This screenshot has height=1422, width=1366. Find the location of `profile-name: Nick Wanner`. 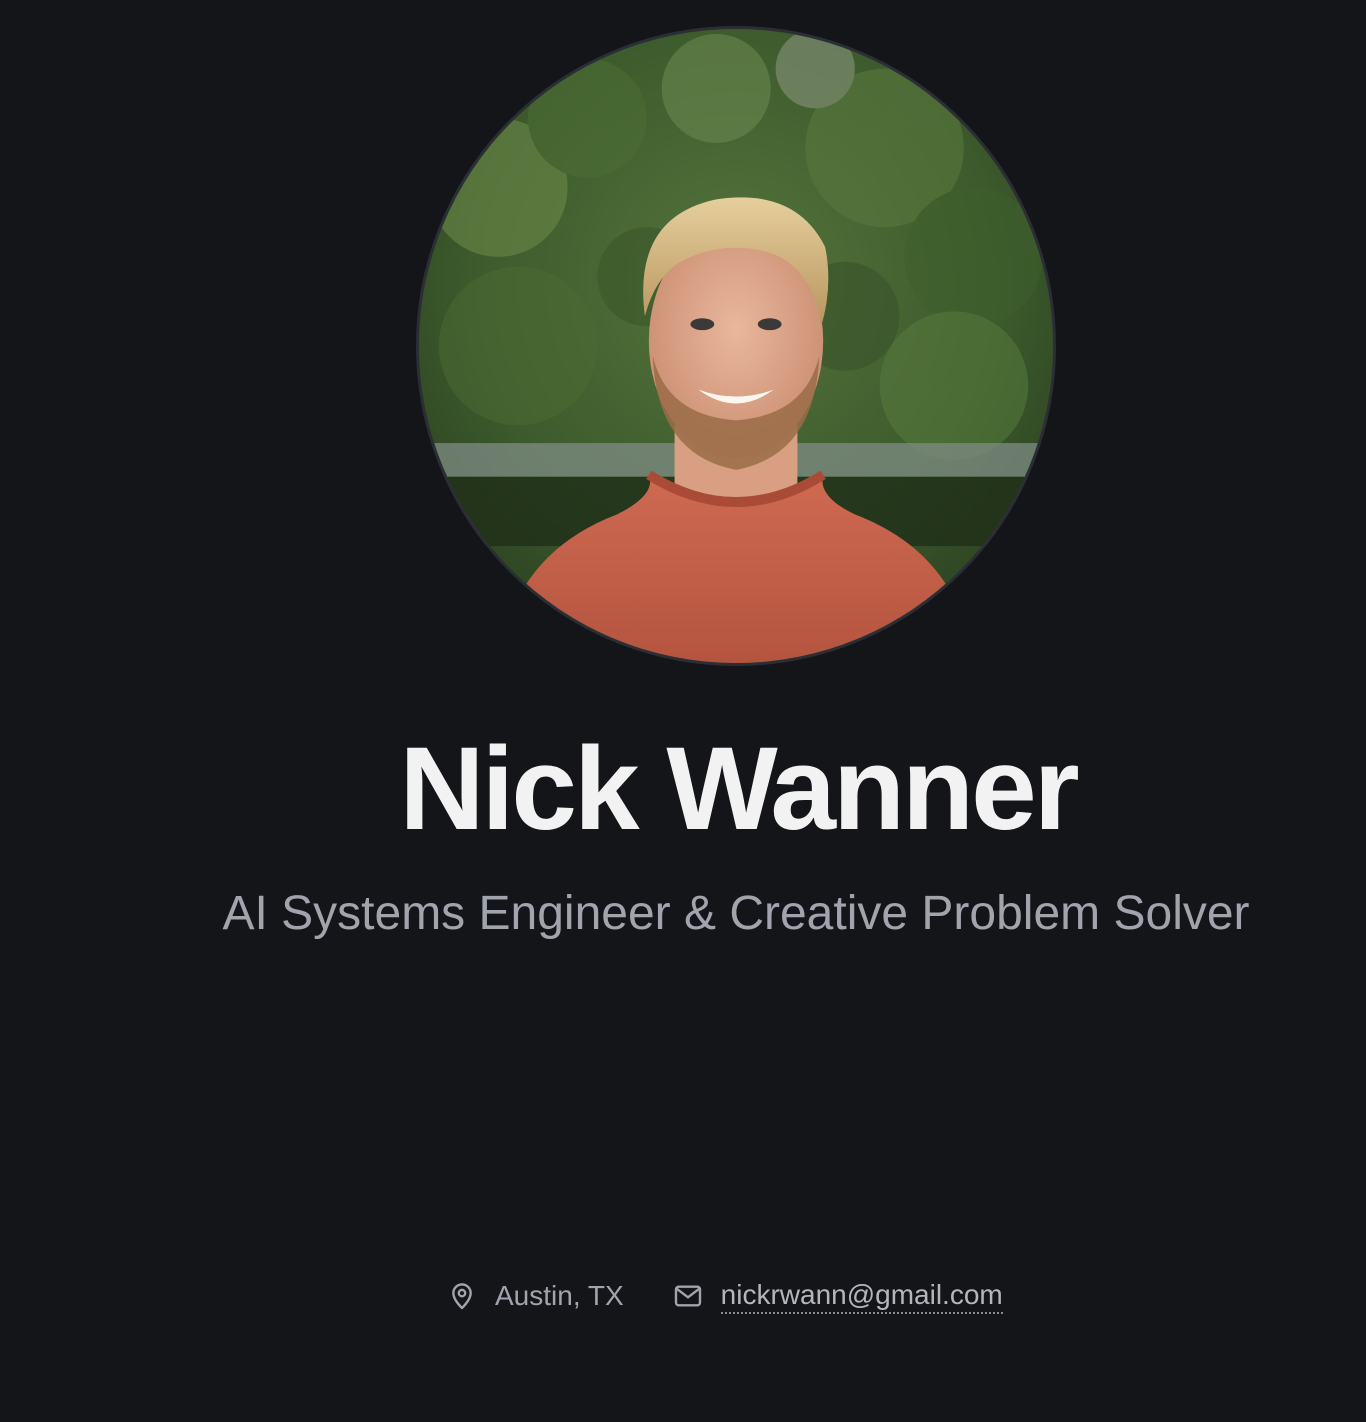

profile-name: Nick Wanner is located at coordinates (739, 789).